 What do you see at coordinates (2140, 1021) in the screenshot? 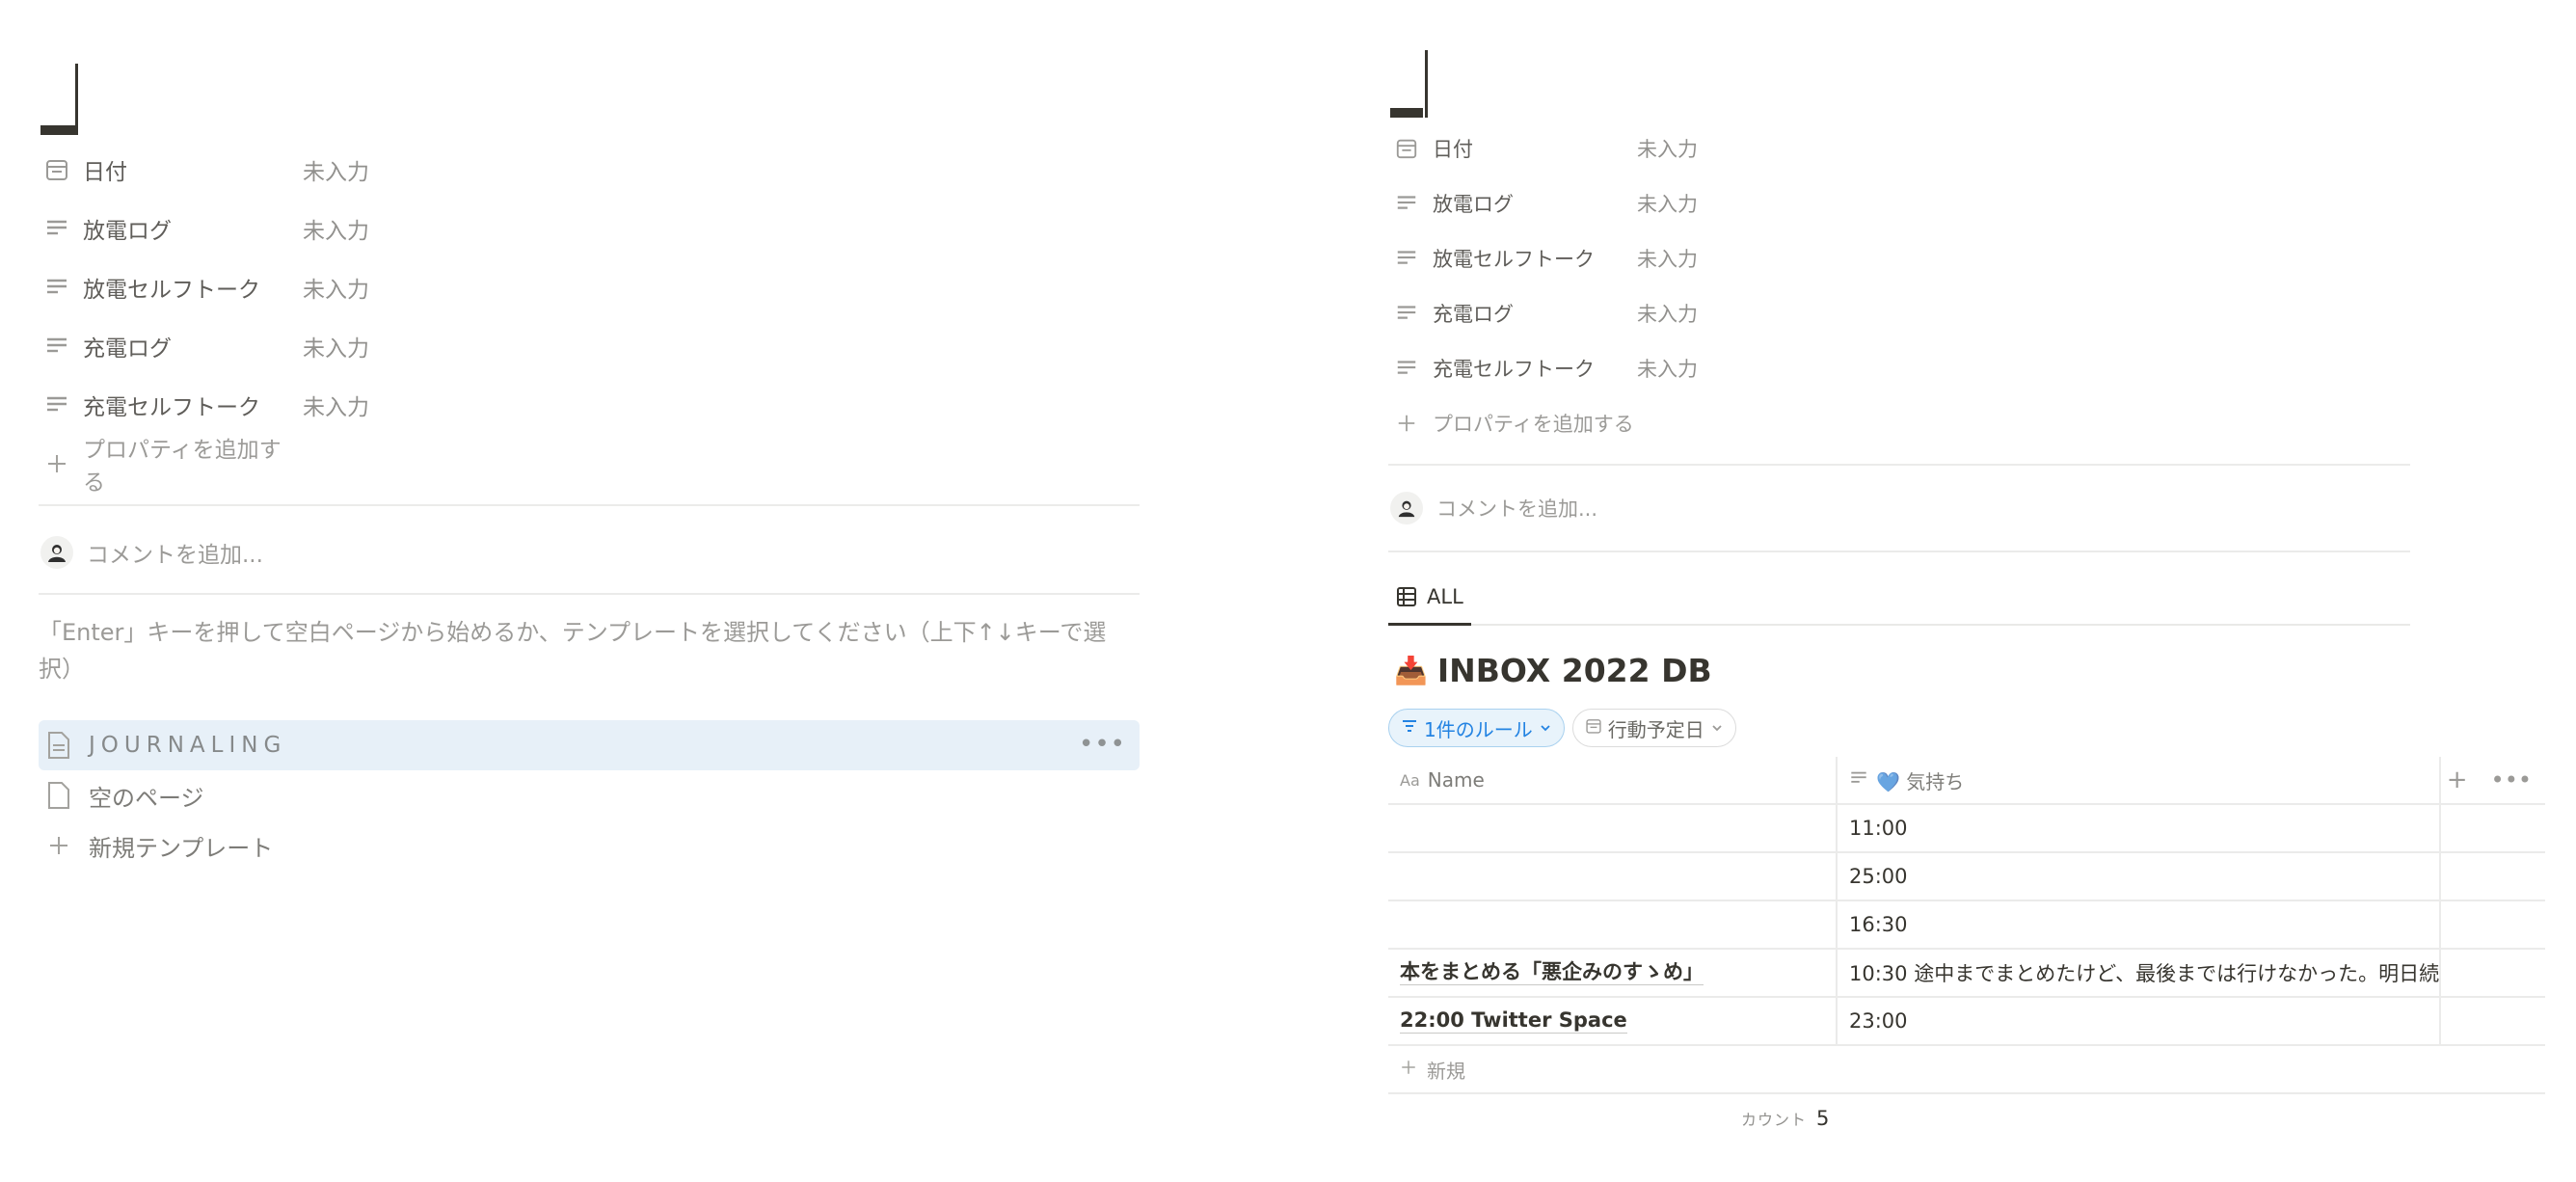
I see `feeling-cell: 23:00` at bounding box center [2140, 1021].